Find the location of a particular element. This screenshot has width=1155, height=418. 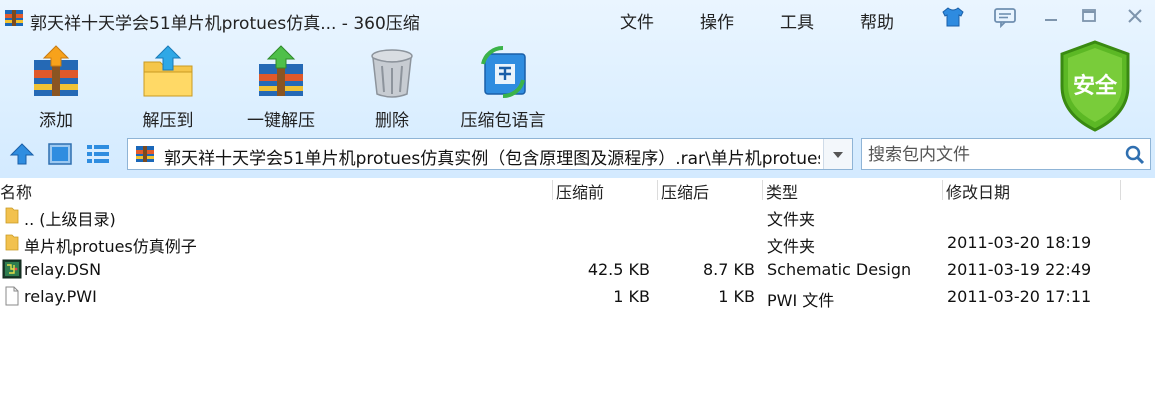

column-header-name: 名称 is located at coordinates (16, 191).